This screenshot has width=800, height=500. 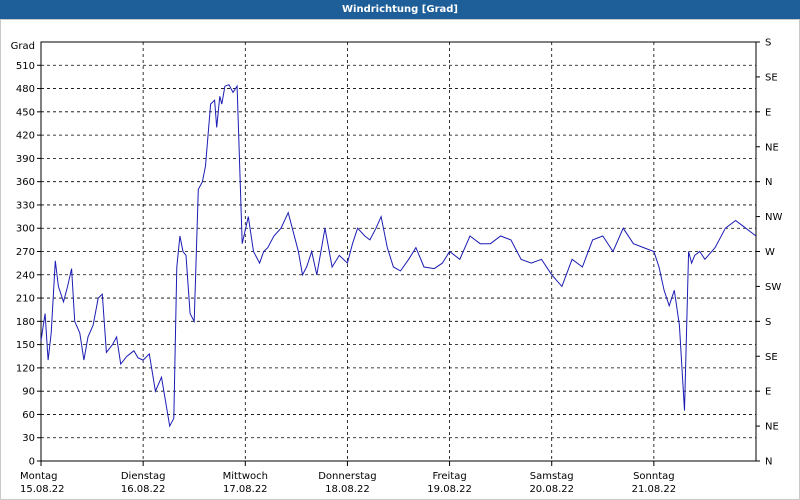 I want to click on y-tick-label: 90, so click(x=28, y=392).